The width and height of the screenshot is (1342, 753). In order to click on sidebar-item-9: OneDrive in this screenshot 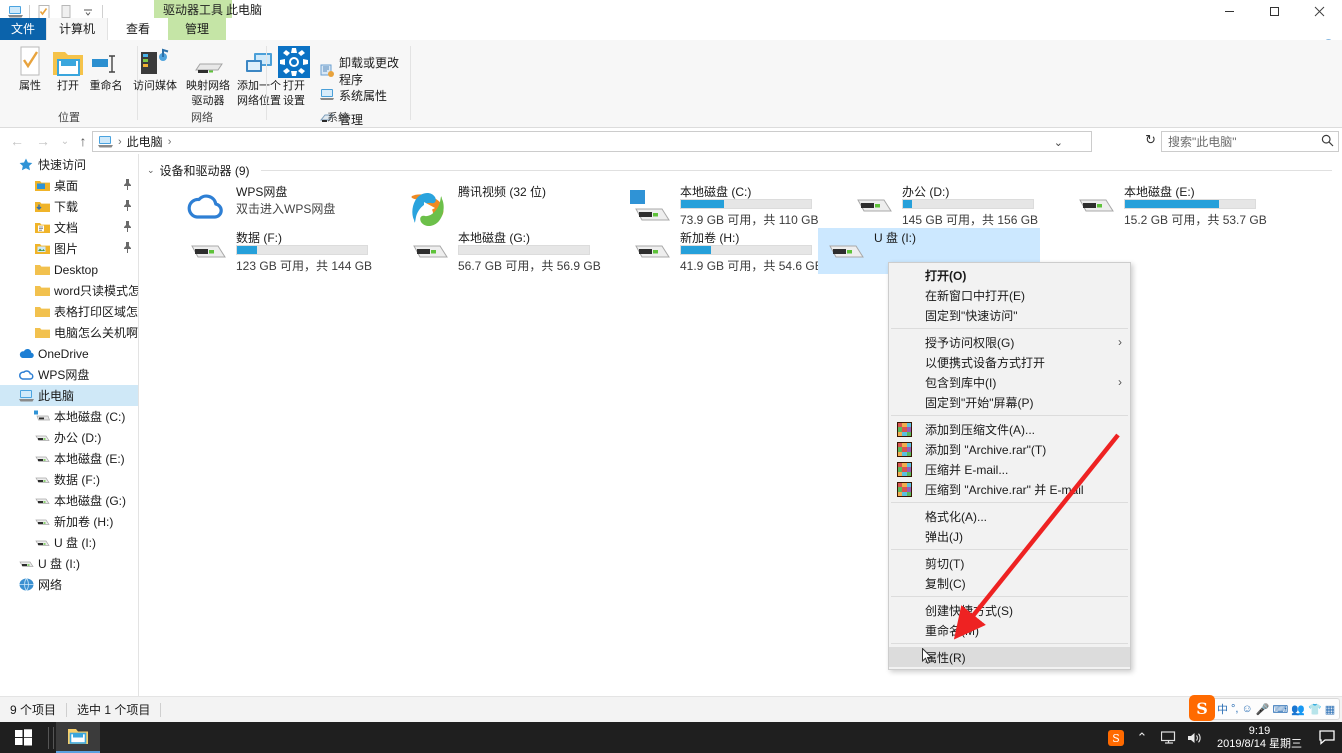, I will do `click(69, 353)`.